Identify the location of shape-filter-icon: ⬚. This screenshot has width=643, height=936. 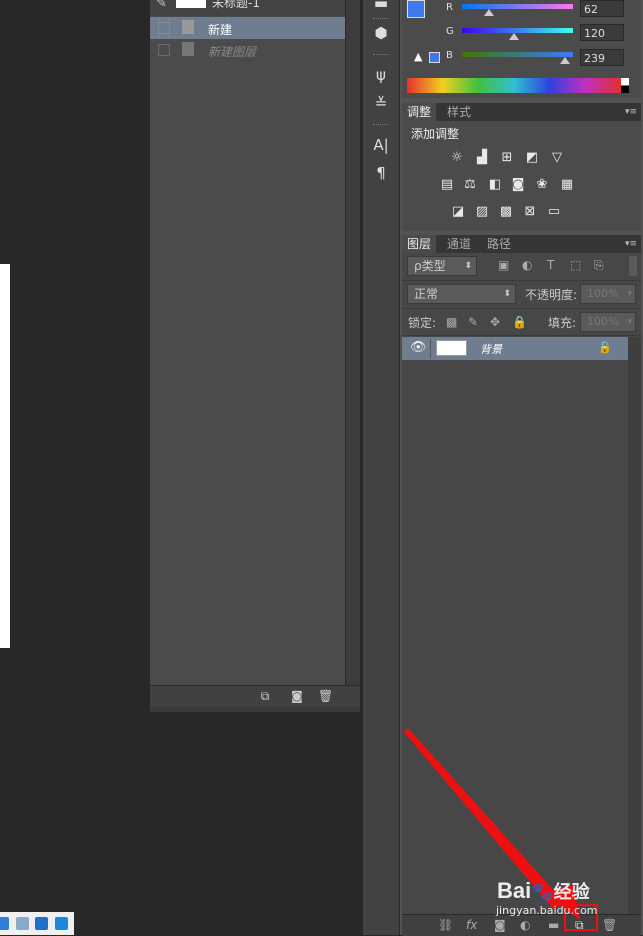
(575, 265).